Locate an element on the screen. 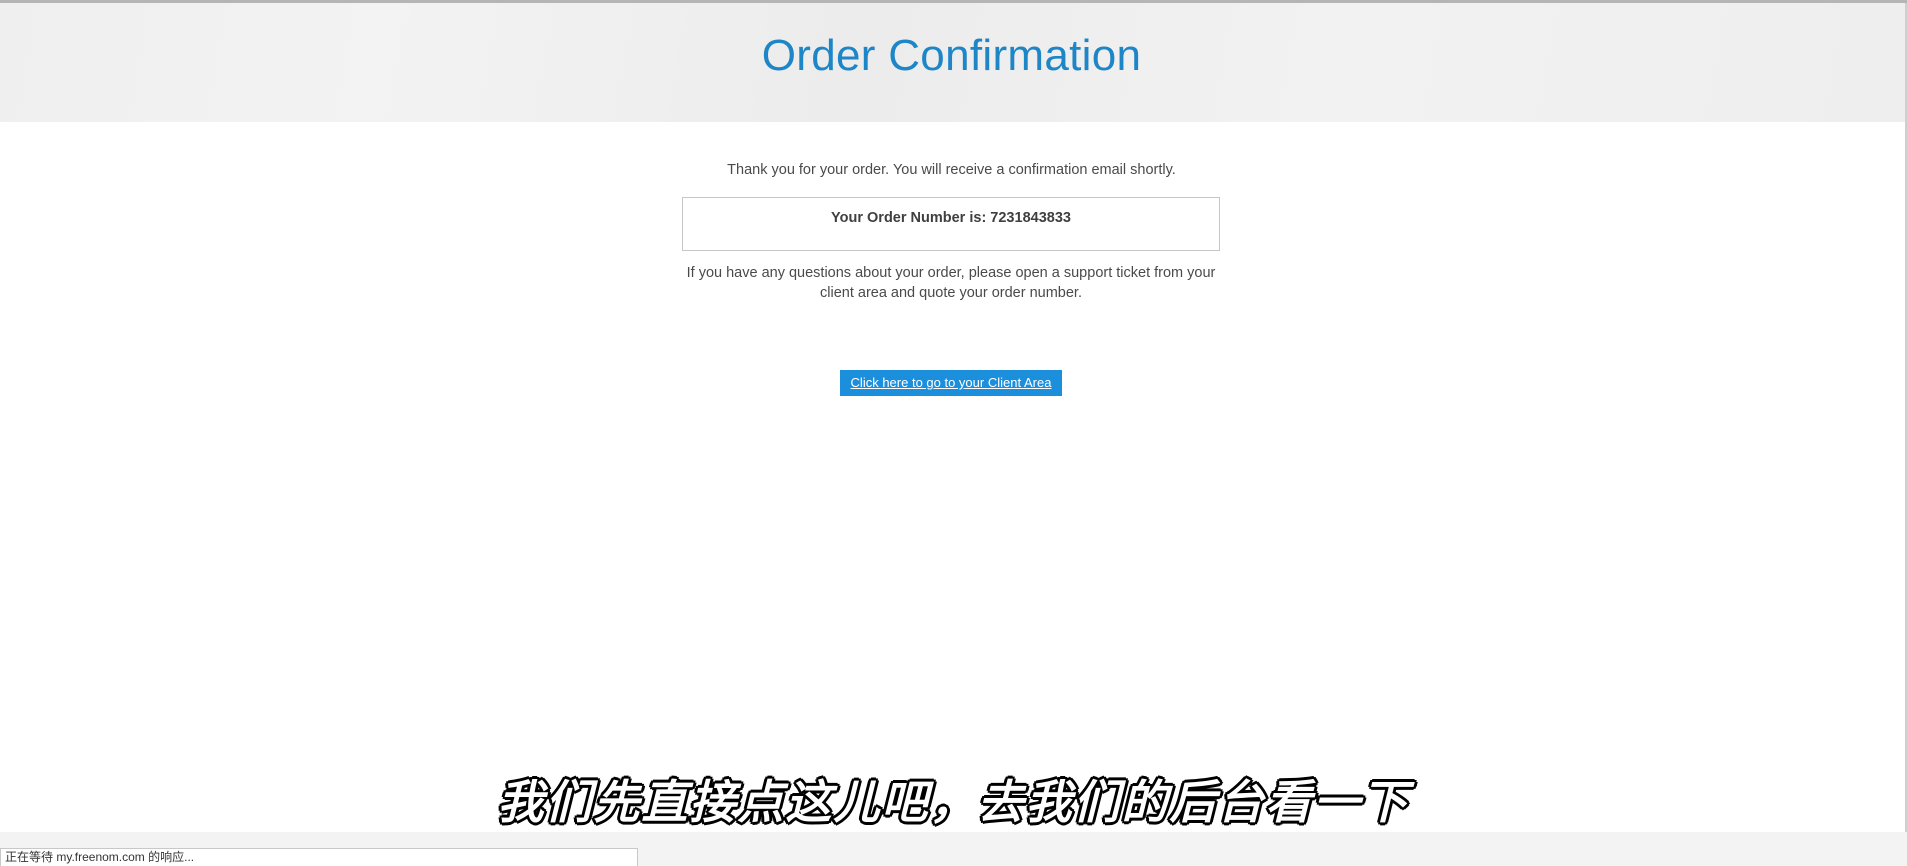  page-header: Order Confirmation is located at coordinates (953, 62).